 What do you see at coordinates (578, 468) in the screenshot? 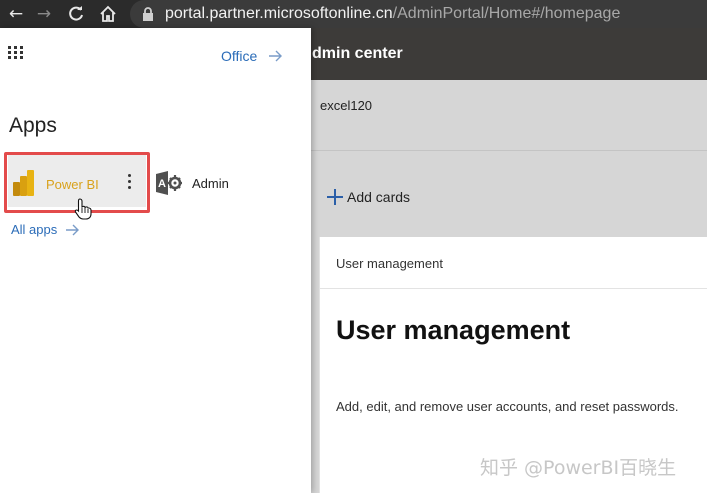
I see `watermark: 知乎 @PowerBI百晓生` at bounding box center [578, 468].